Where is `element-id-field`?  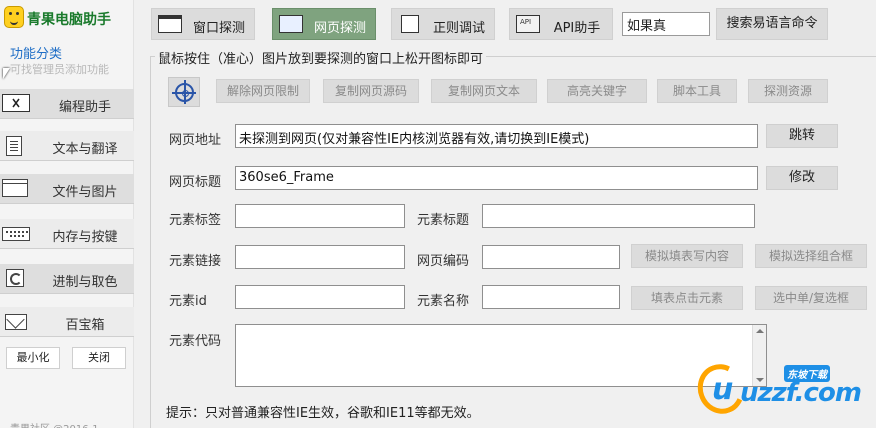 element-id-field is located at coordinates (320, 297).